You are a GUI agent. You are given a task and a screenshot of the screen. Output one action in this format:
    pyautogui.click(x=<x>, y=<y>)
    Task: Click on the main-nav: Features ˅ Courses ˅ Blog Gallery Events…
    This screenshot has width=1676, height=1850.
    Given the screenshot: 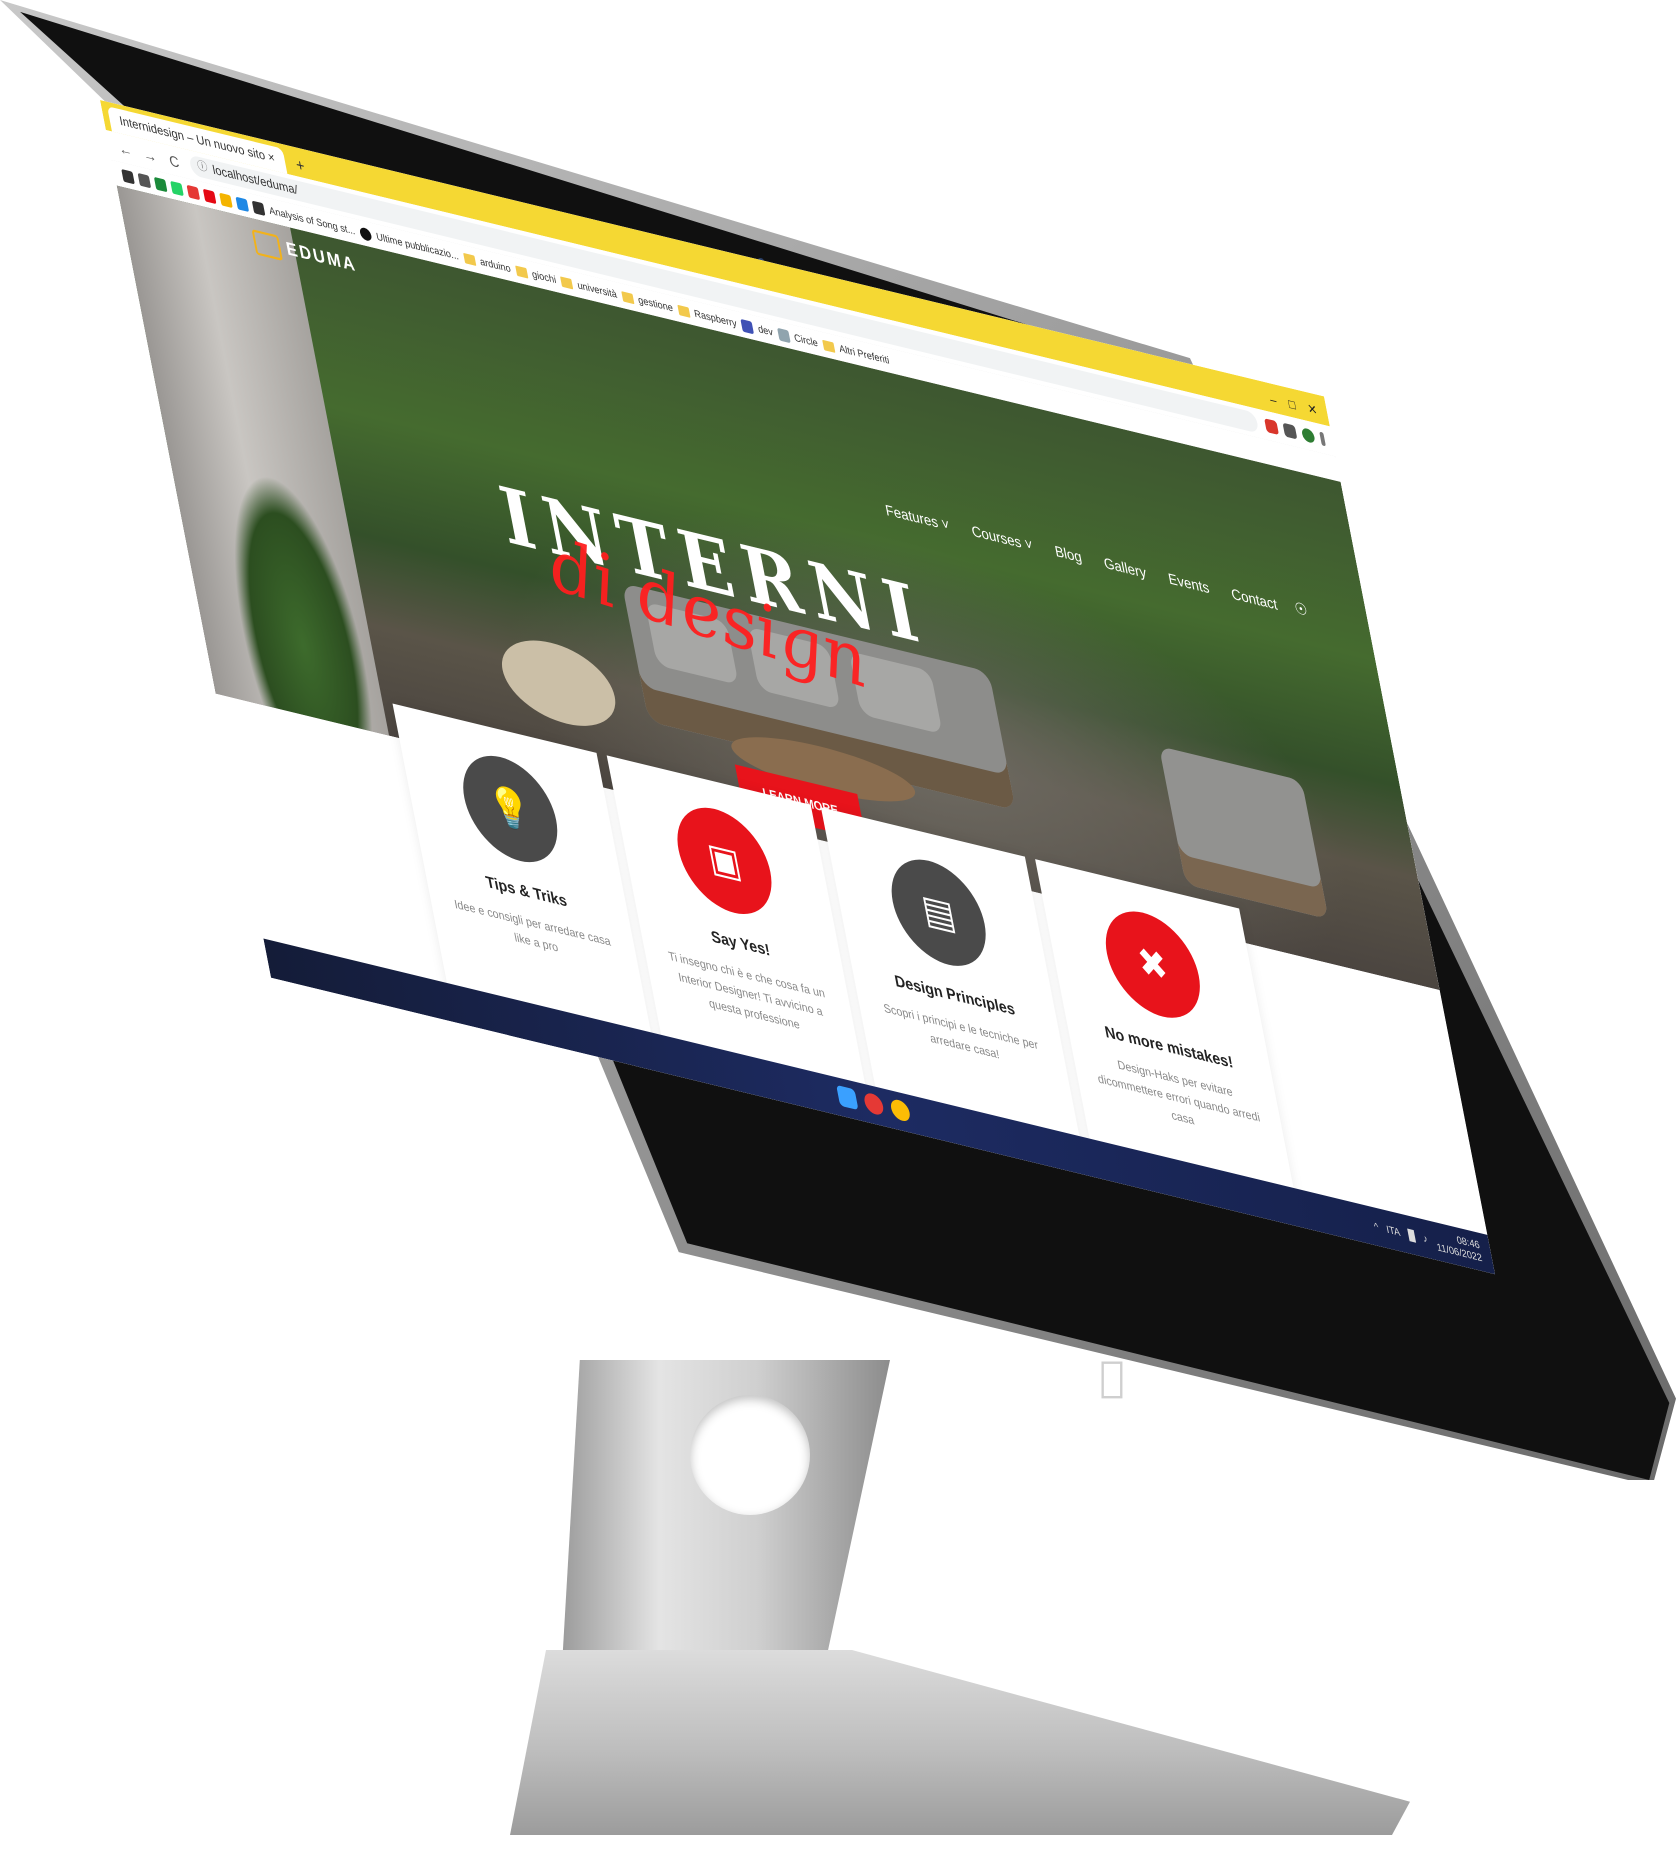 What is the action you would take?
    pyautogui.click(x=1081, y=557)
    